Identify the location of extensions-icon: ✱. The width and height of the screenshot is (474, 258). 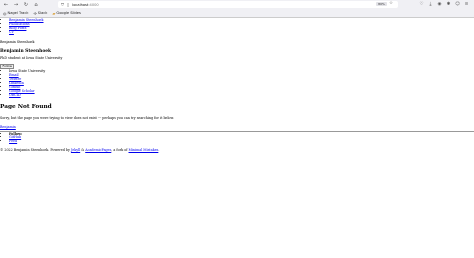
(448, 4).